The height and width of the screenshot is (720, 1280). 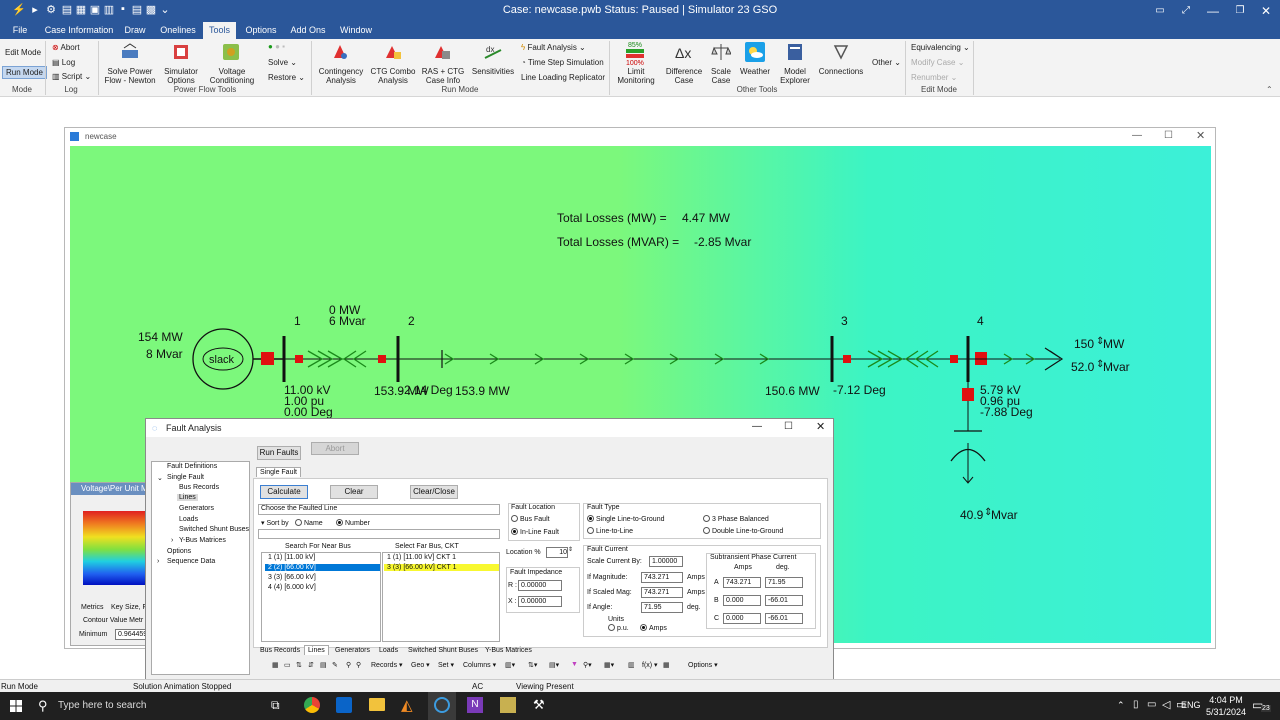 I want to click on sensitivities-button: Sensitivities, so click(x=493, y=71).